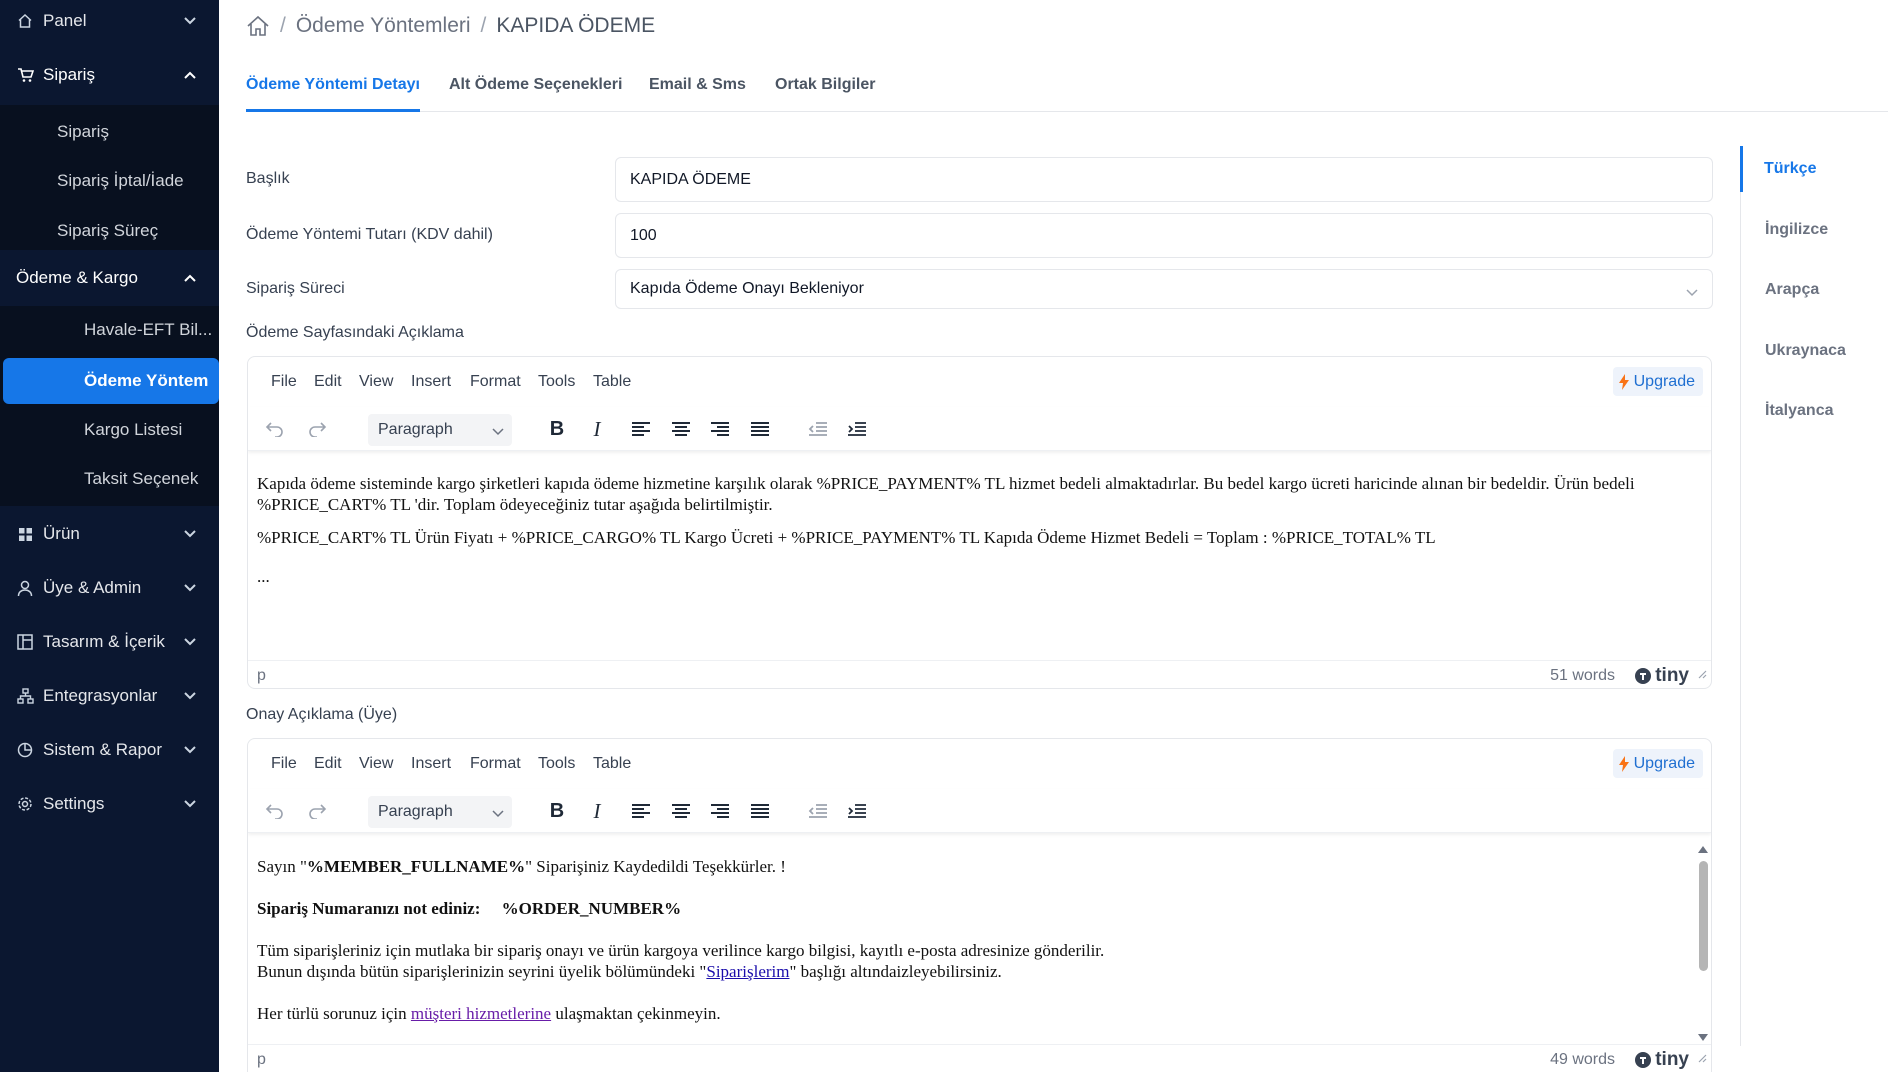  I want to click on sidebar-item-siparis-surec: Sipariş Süreç, so click(109, 231).